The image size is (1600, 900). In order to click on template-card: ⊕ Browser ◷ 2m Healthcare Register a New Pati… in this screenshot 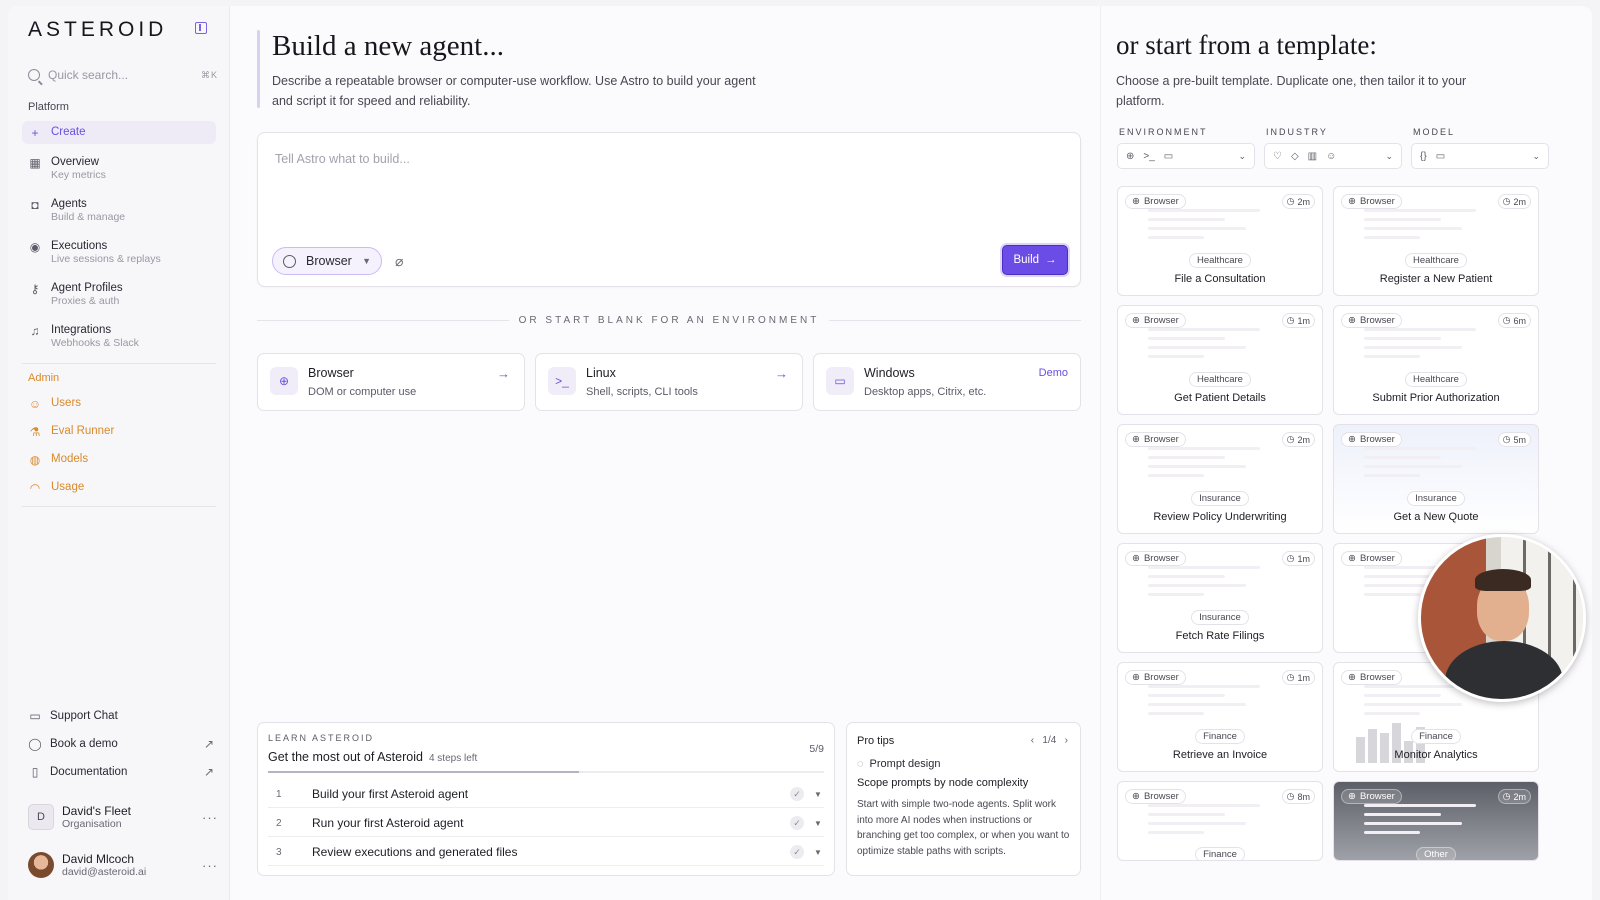, I will do `click(1436, 241)`.